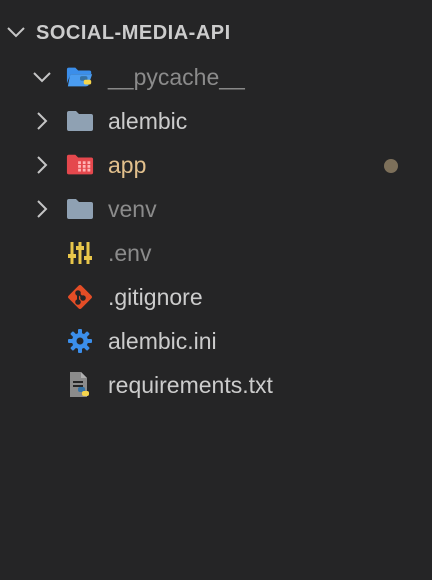  What do you see at coordinates (216, 165) in the screenshot?
I see `tree-item-app: app` at bounding box center [216, 165].